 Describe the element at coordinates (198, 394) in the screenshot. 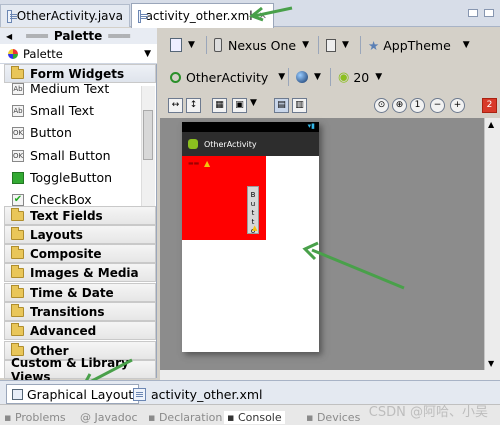

I see `tab-xml-source: activity_other.xml` at that location.